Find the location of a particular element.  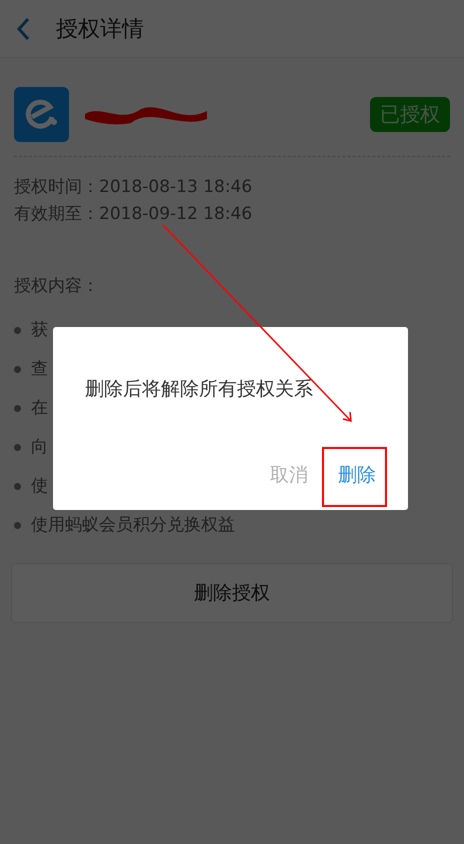

revoke-button: 删除授权 is located at coordinates (232, 593).